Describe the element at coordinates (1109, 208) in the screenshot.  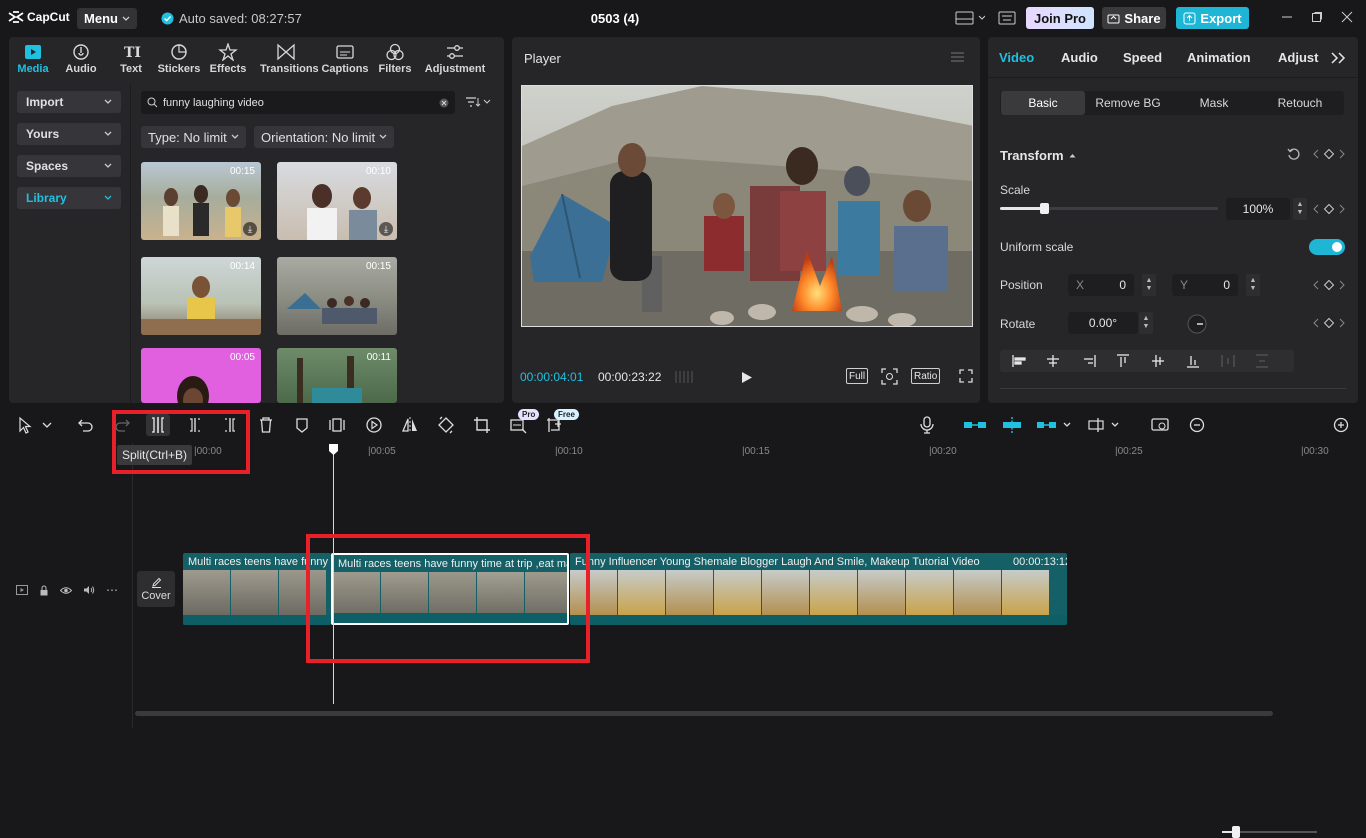
I see `scale-slider` at that location.